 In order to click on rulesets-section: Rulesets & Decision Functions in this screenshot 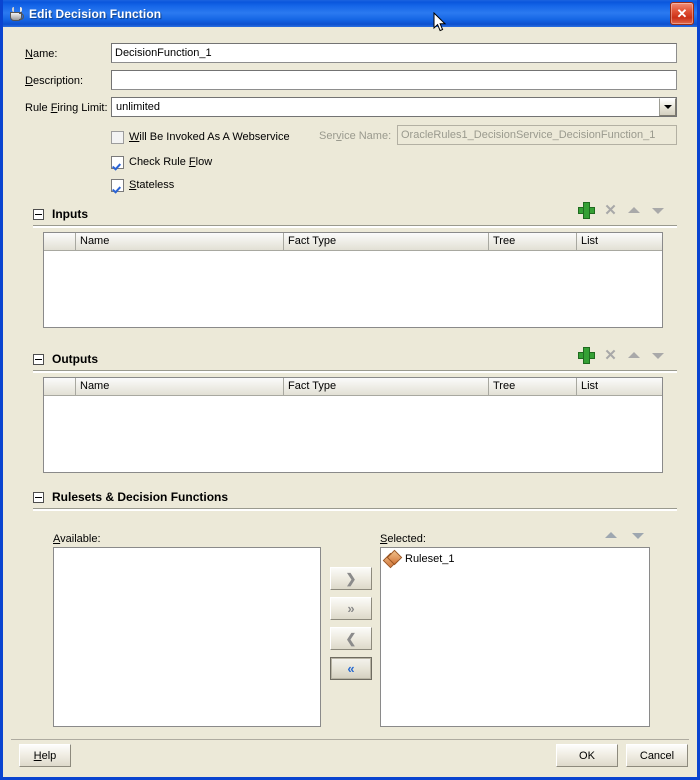, I will do `click(355, 500)`.